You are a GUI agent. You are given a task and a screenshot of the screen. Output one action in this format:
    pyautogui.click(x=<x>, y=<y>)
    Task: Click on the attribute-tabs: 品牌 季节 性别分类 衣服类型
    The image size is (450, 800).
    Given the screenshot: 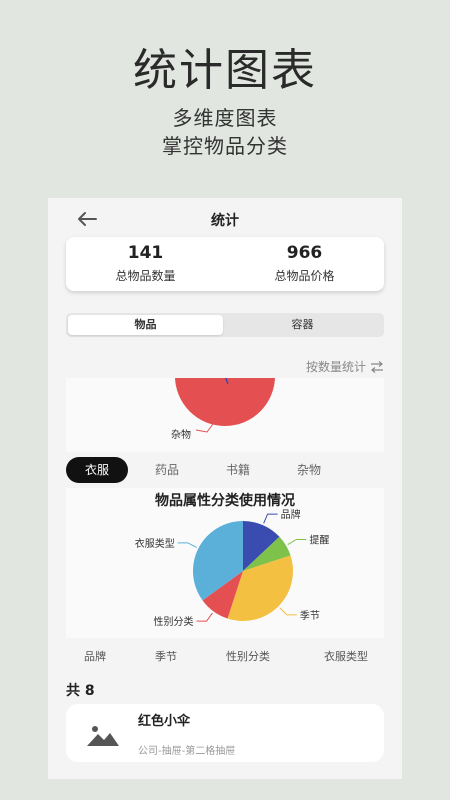 What is the action you would take?
    pyautogui.click(x=225, y=657)
    